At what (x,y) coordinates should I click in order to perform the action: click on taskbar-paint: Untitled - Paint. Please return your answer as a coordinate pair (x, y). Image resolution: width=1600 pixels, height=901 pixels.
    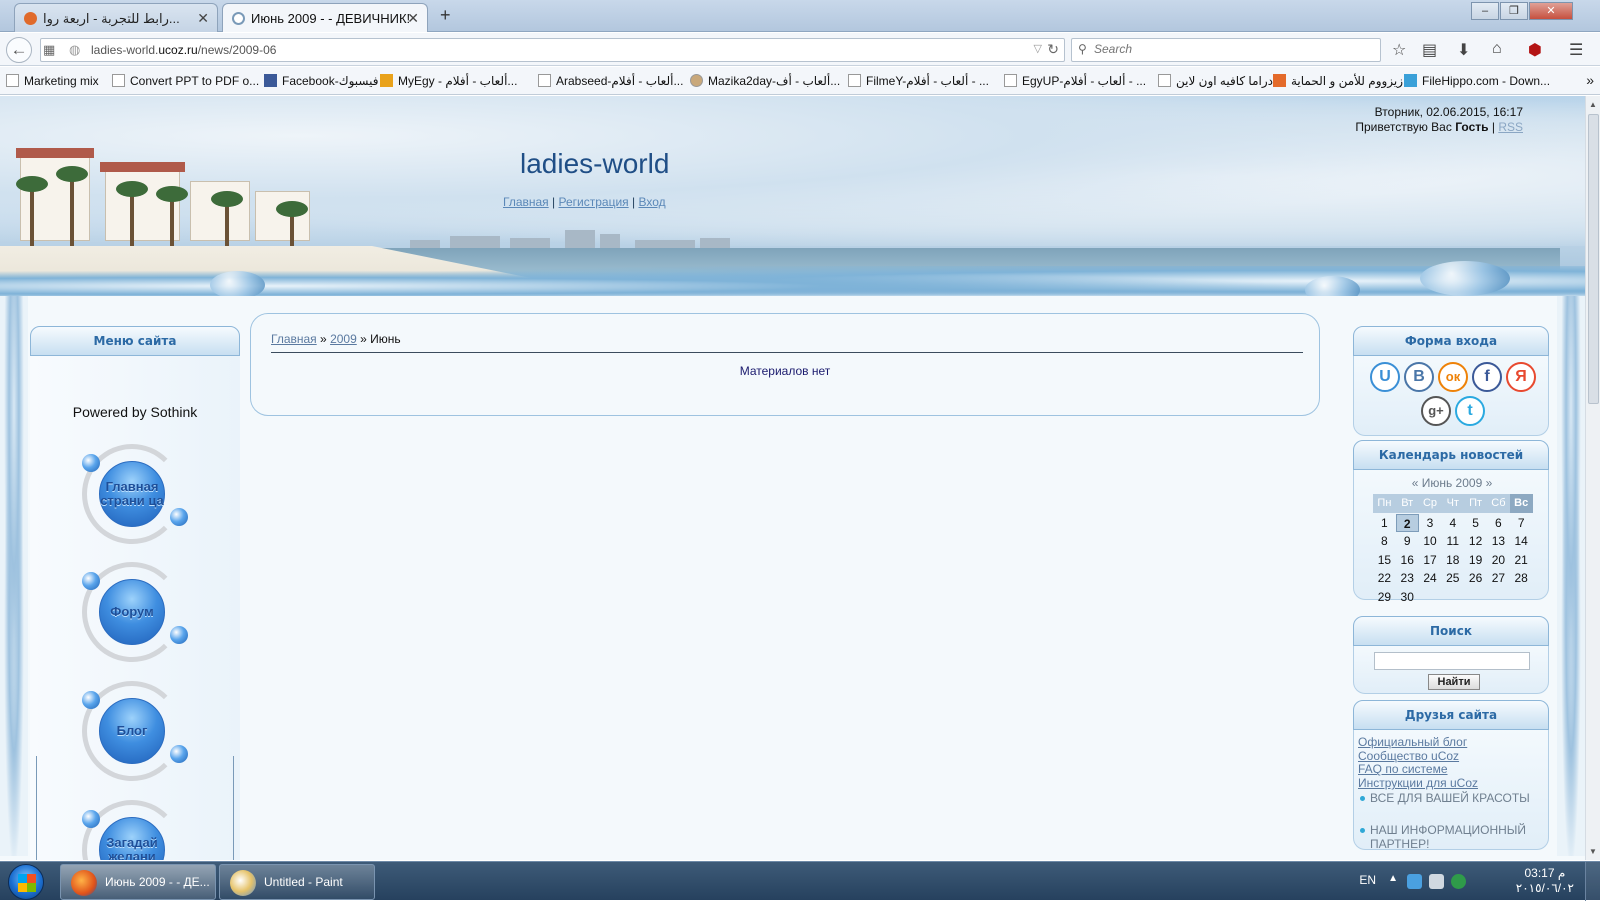
    Looking at the image, I should click on (297, 882).